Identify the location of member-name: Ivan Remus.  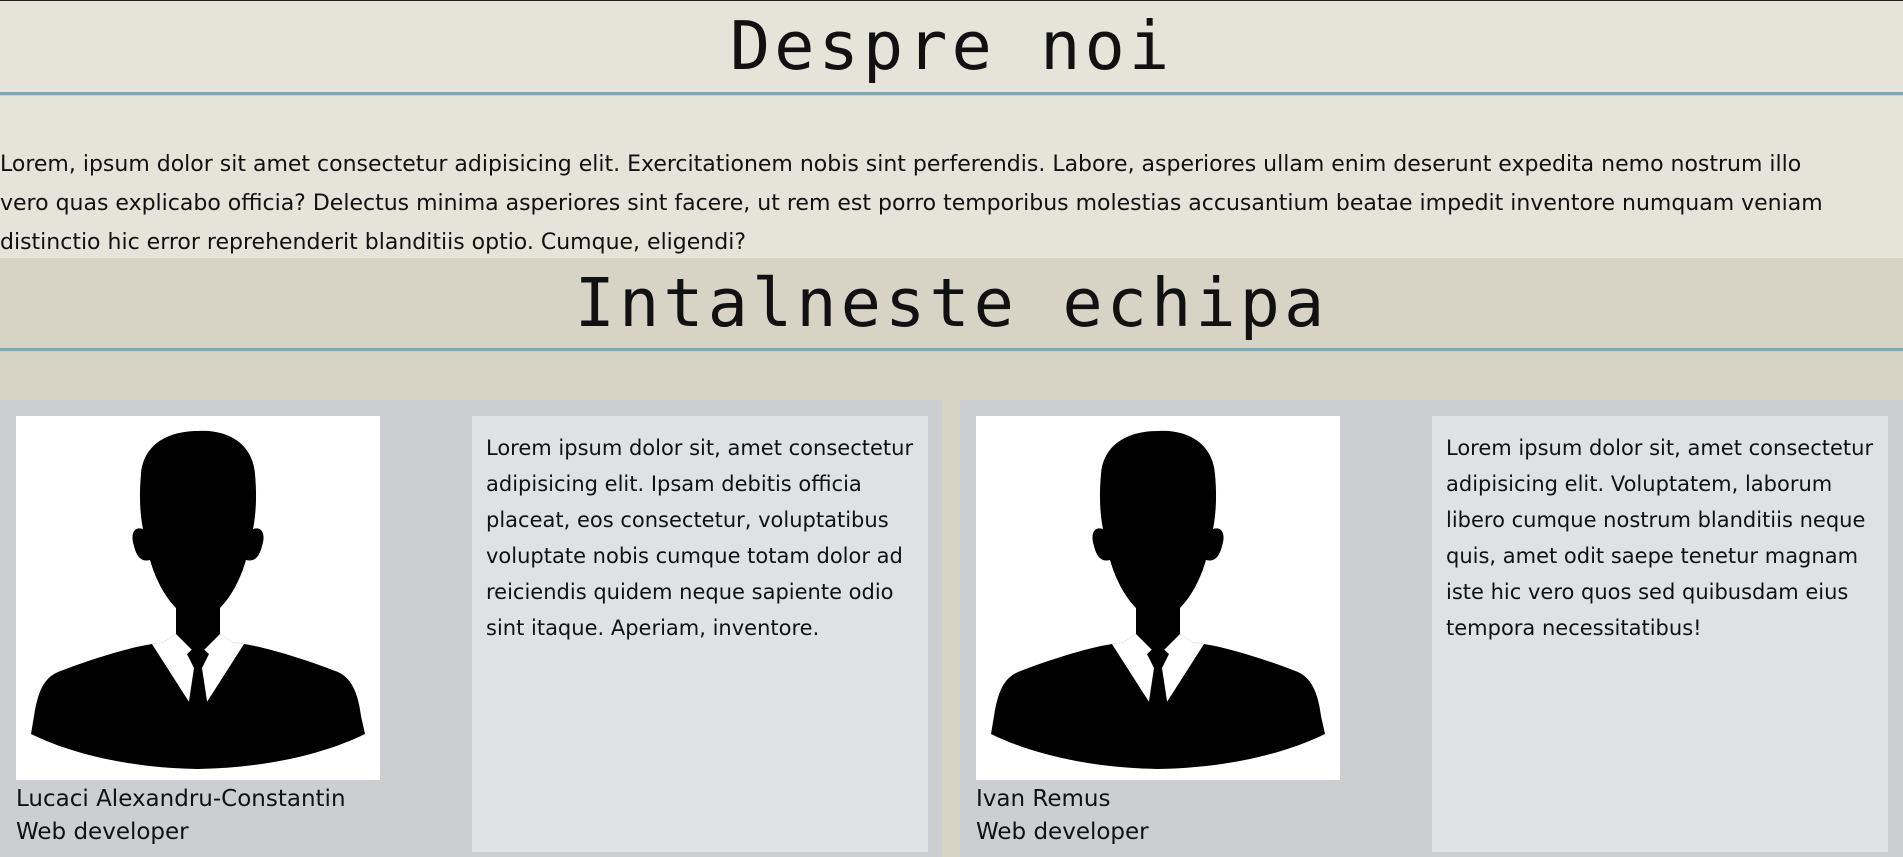
(1043, 799).